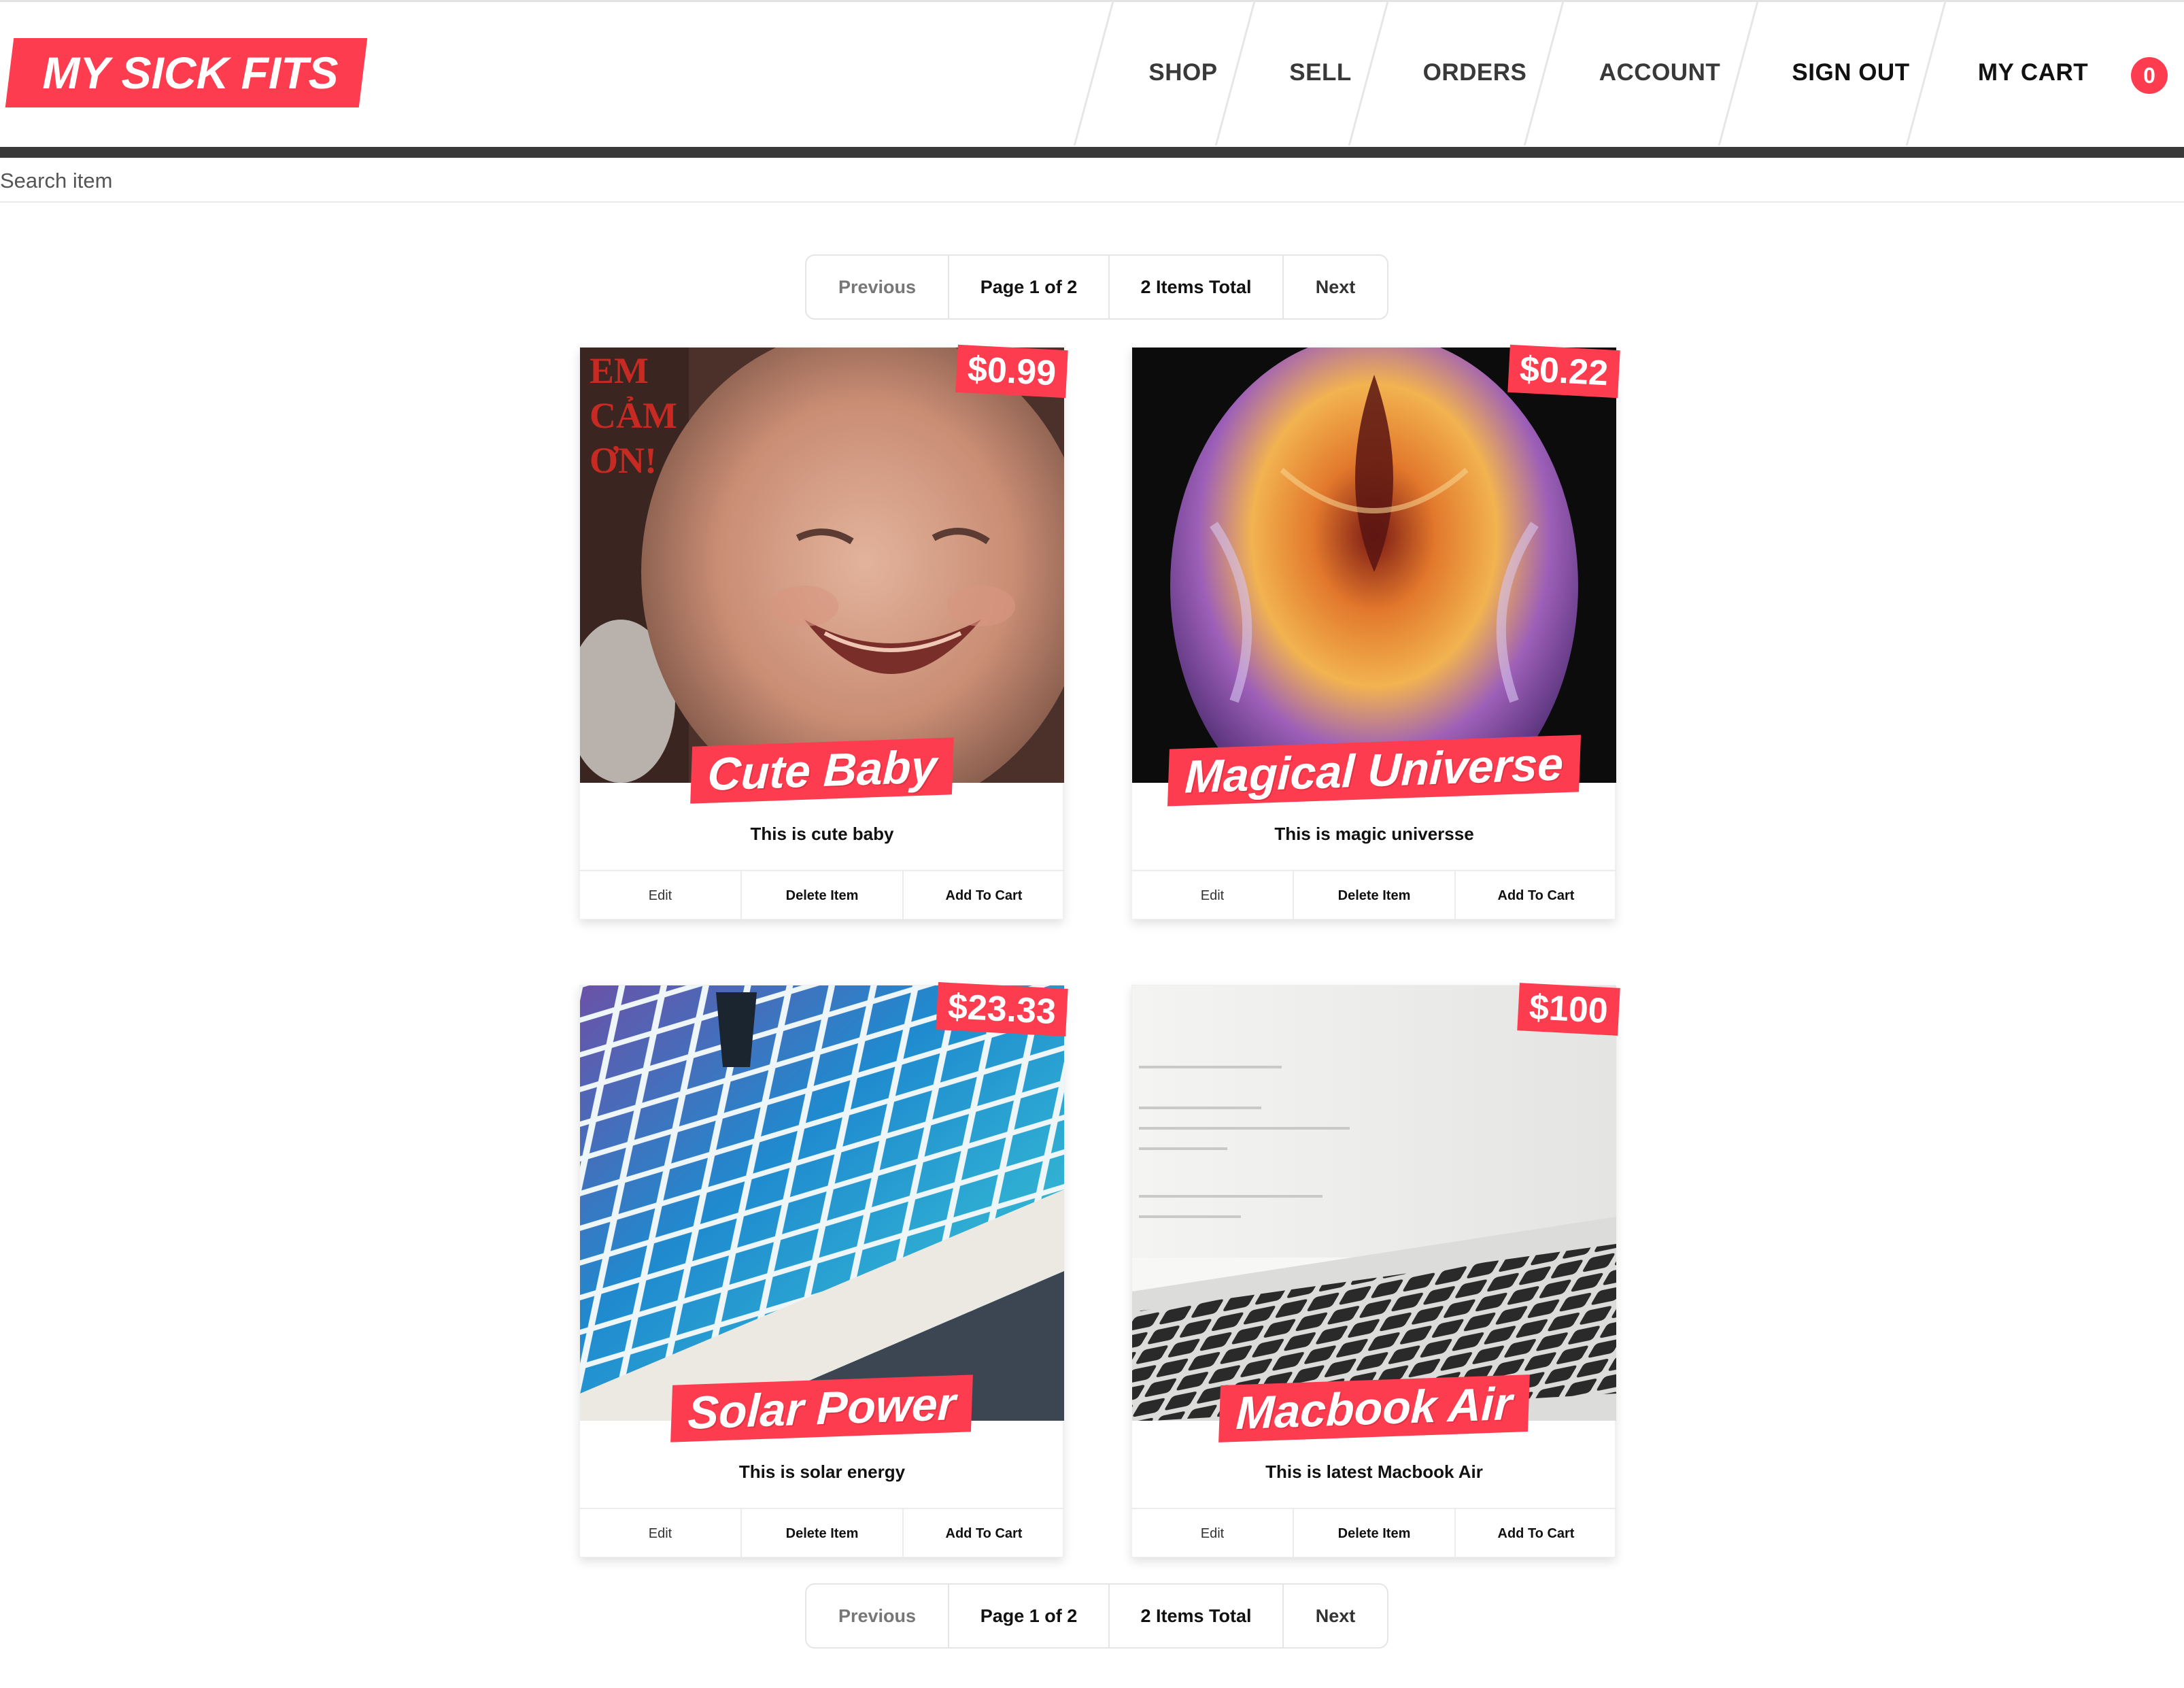 This screenshot has width=2184, height=1688. I want to click on item-price: $0.22, so click(1564, 372).